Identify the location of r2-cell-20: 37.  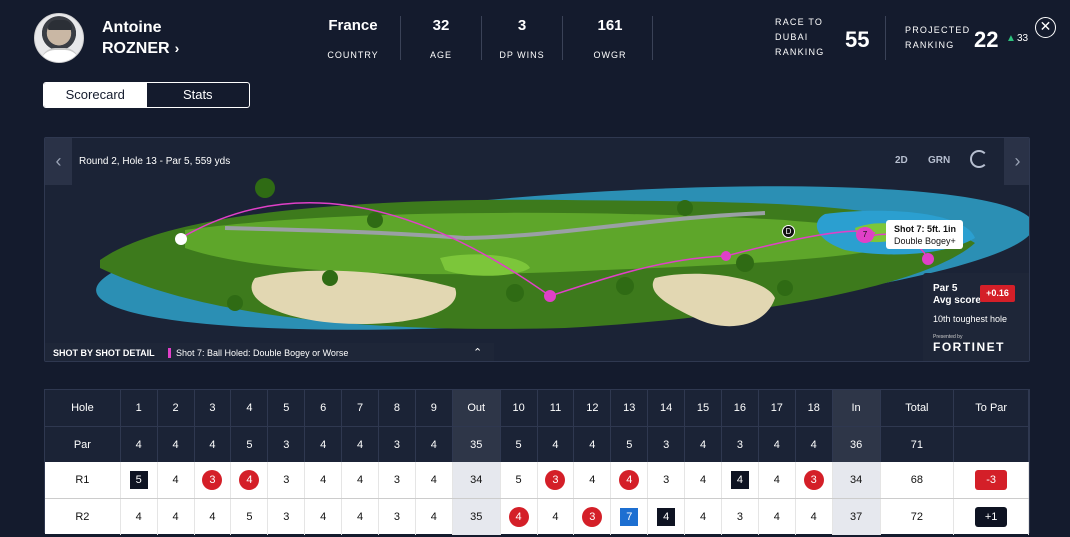
(856, 517).